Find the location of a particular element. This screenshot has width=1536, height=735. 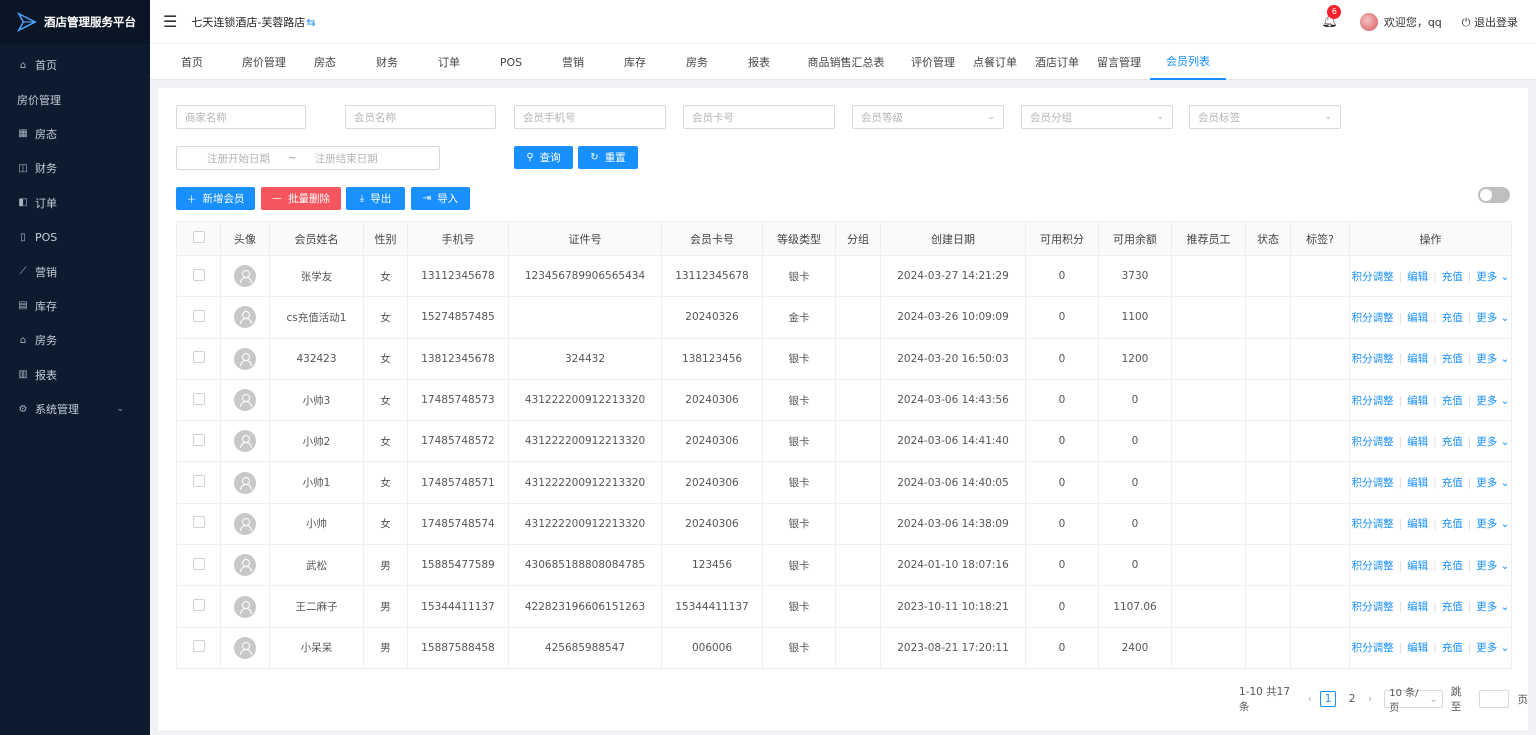

notification-bell: 🔔︎ 6 is located at coordinates (1331, 17).